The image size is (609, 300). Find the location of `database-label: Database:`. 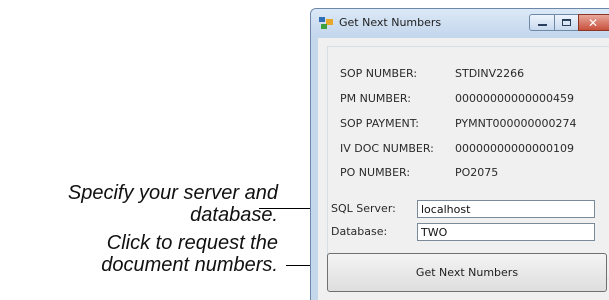

database-label: Database: is located at coordinates (359, 231).